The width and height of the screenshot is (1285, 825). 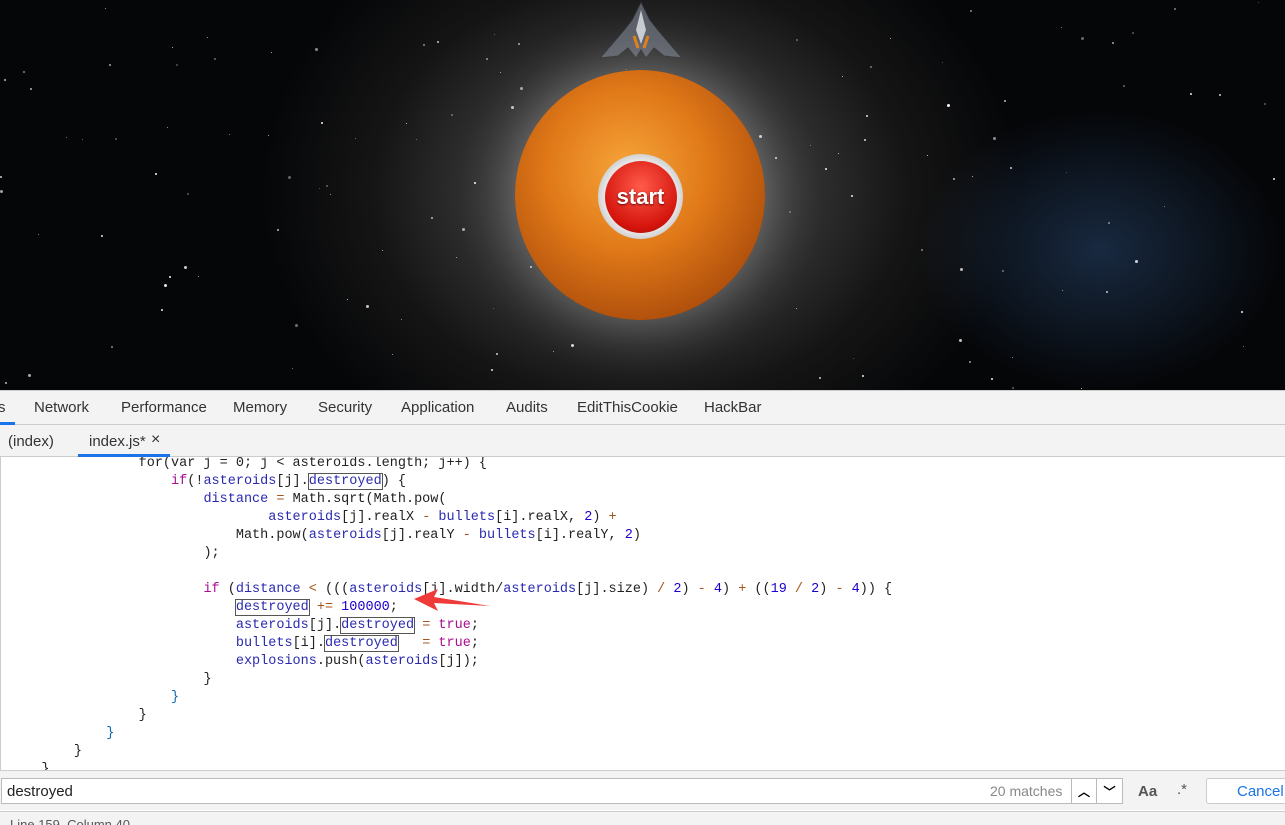 I want to click on file-tab-index-js: index.js*, so click(x=117, y=441).